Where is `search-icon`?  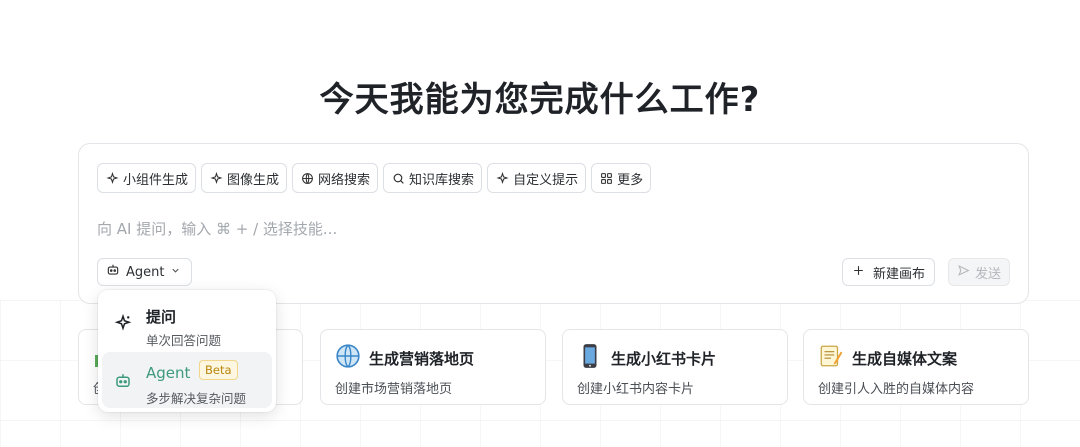
search-icon is located at coordinates (398, 178).